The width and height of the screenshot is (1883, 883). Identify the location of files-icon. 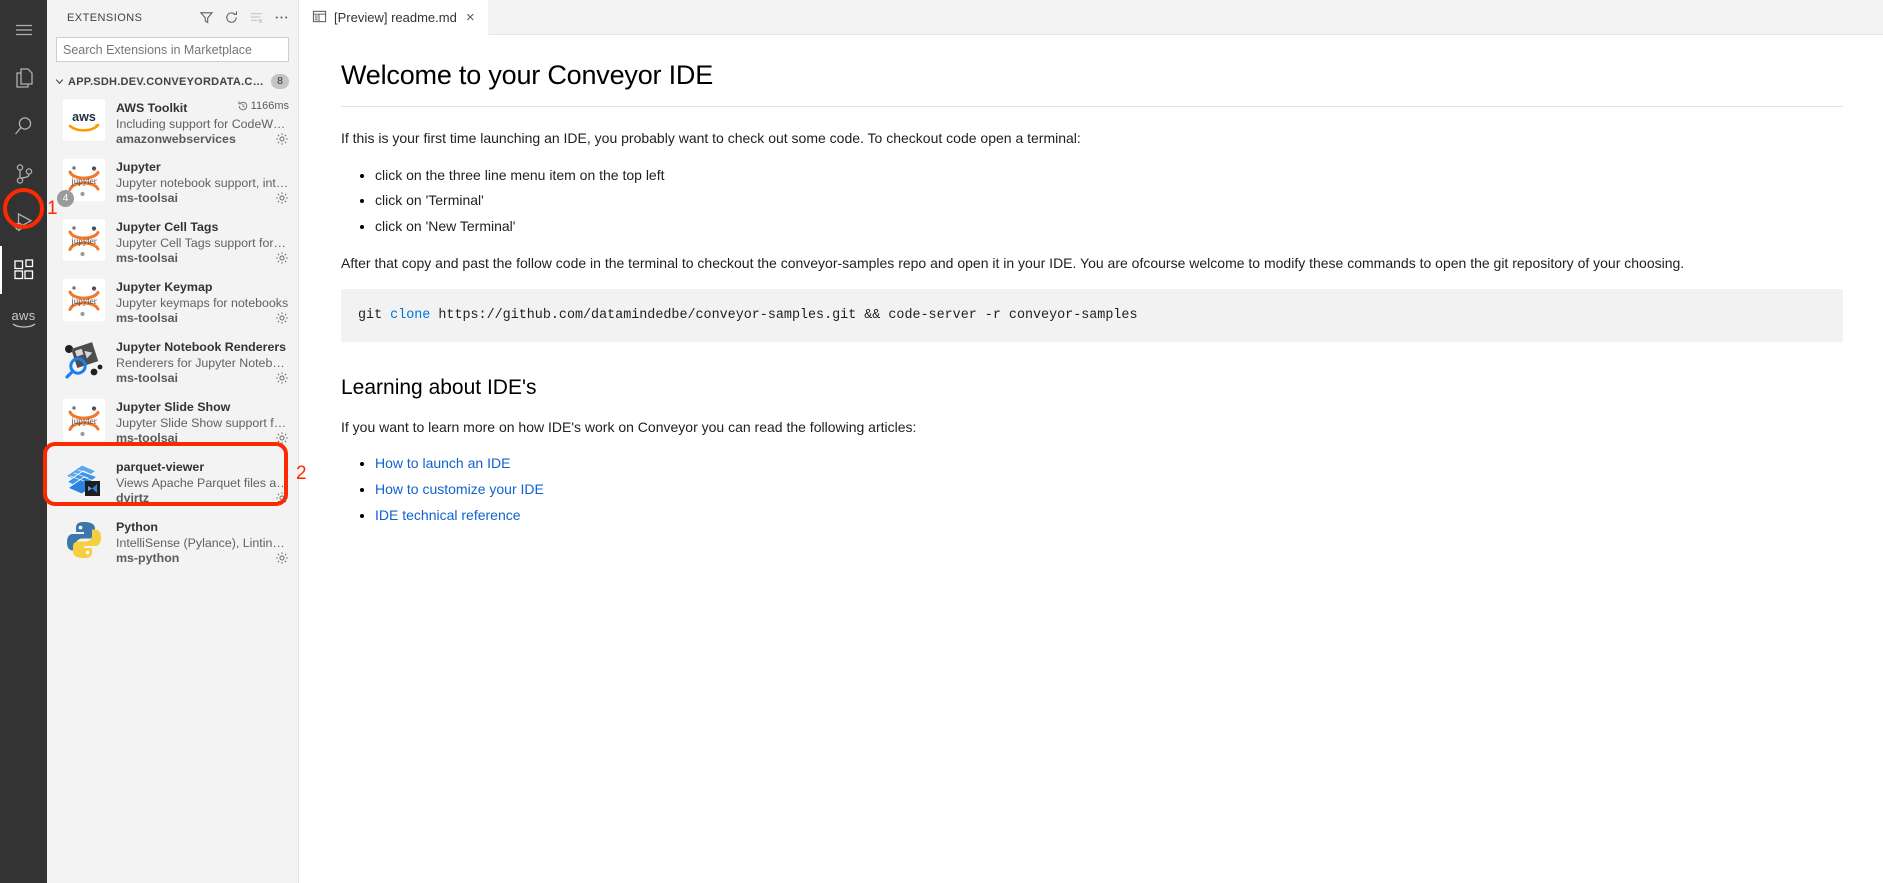
(24, 78).